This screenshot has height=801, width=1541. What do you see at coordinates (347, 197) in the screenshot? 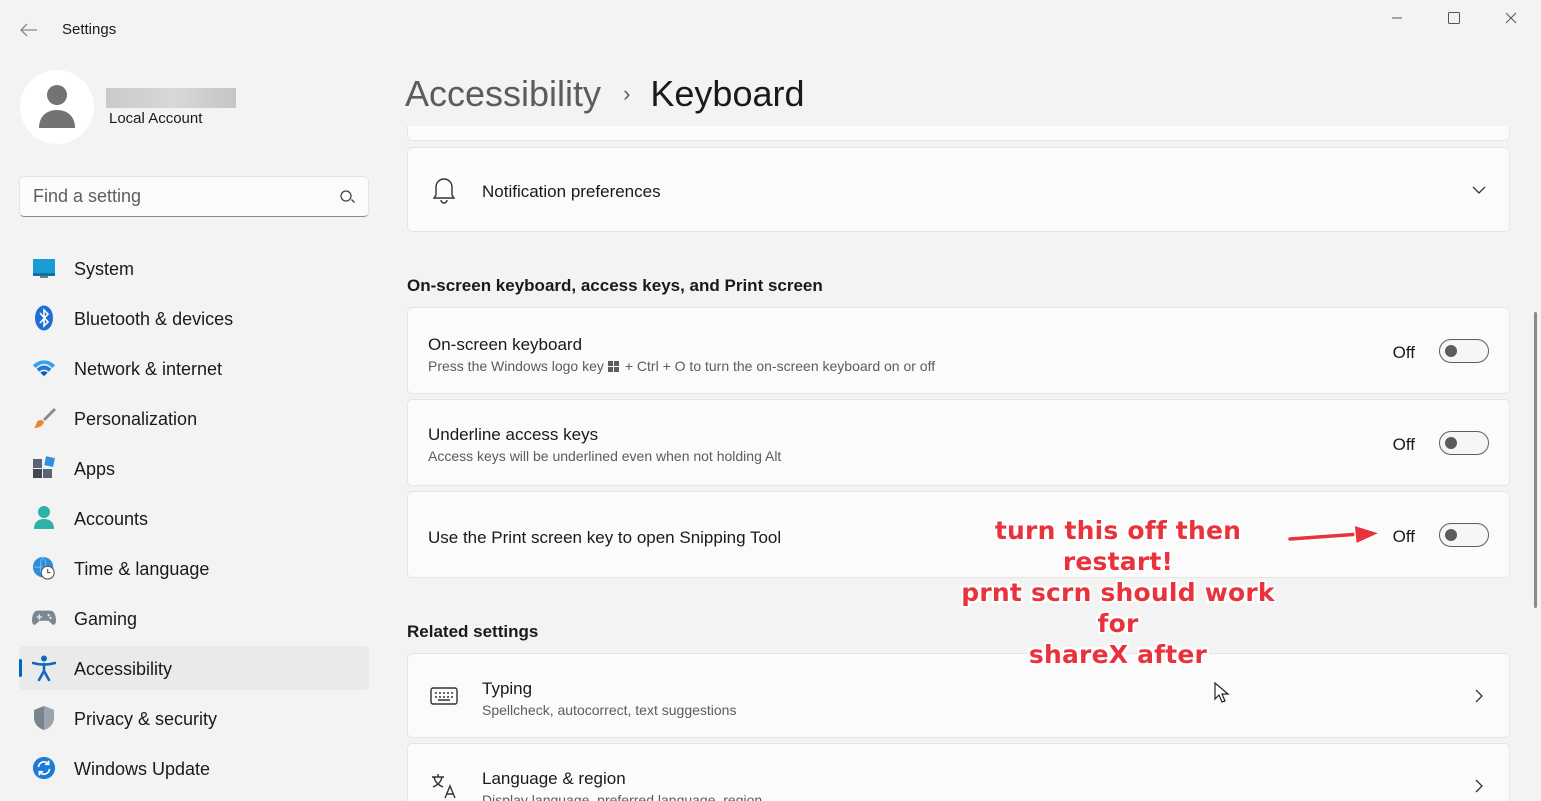
I see `search-icon` at bounding box center [347, 197].